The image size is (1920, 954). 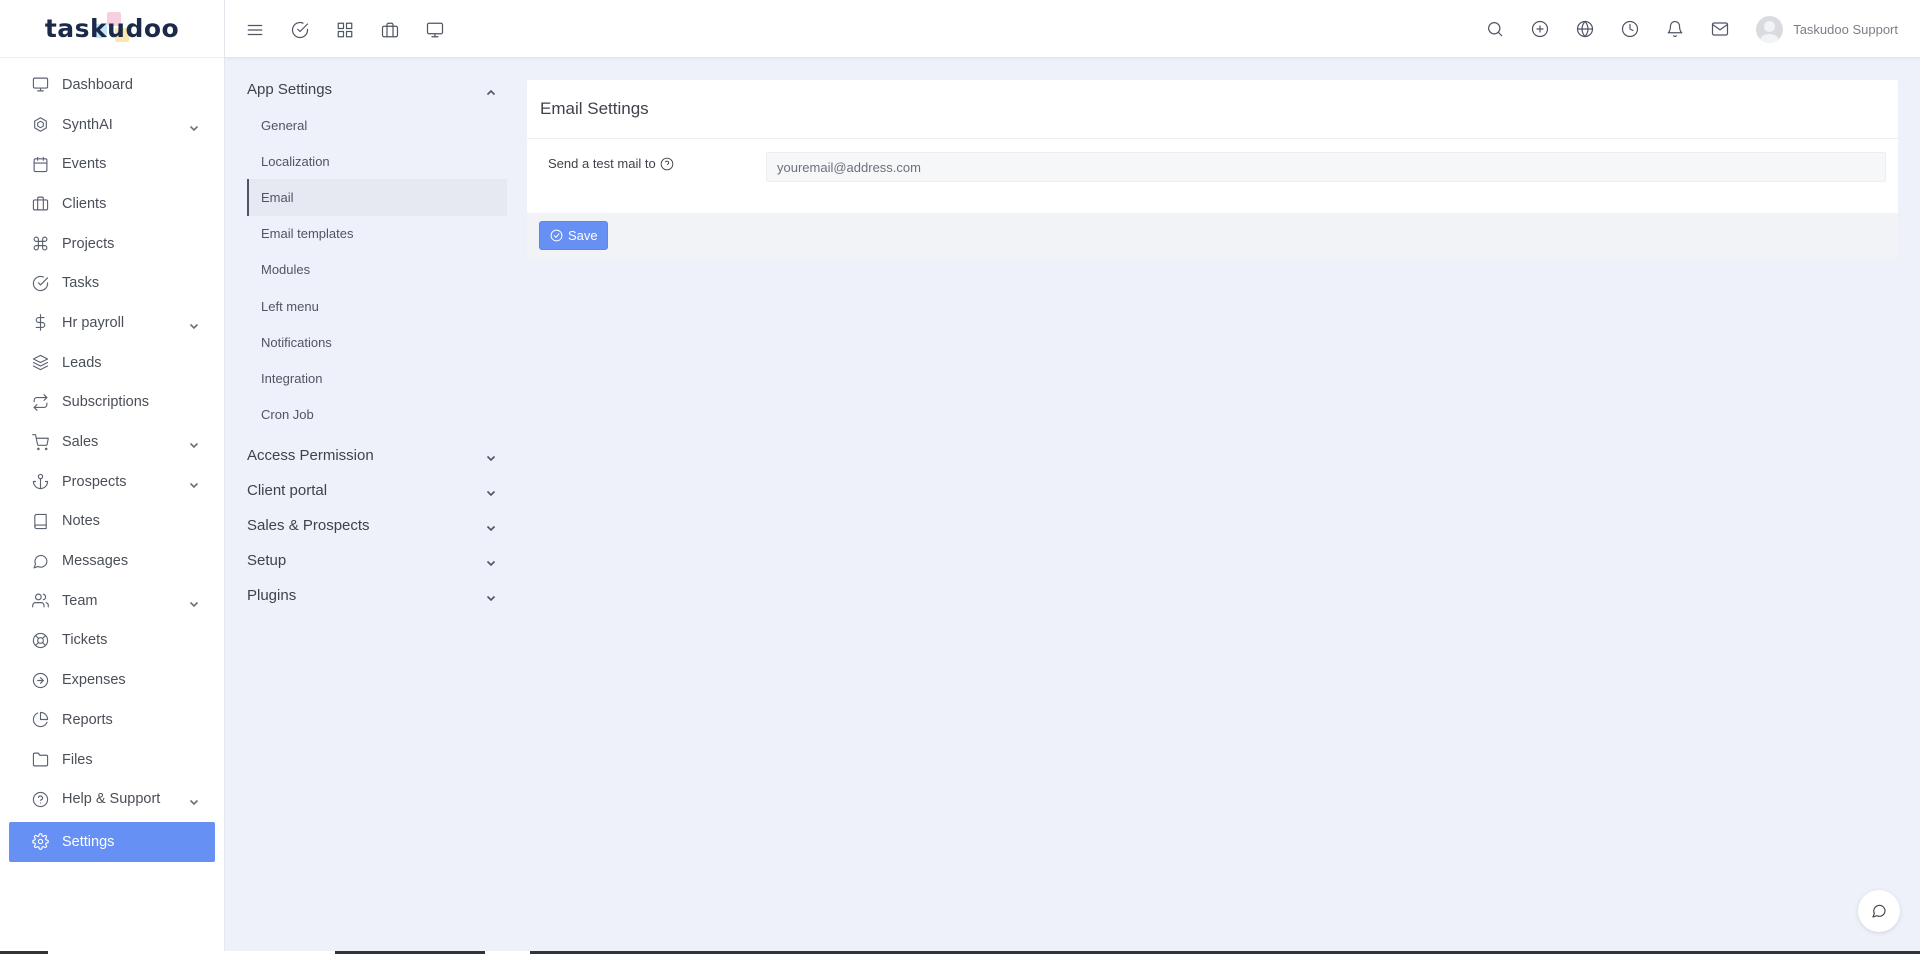 What do you see at coordinates (40, 244) in the screenshot?
I see `command-icon` at bounding box center [40, 244].